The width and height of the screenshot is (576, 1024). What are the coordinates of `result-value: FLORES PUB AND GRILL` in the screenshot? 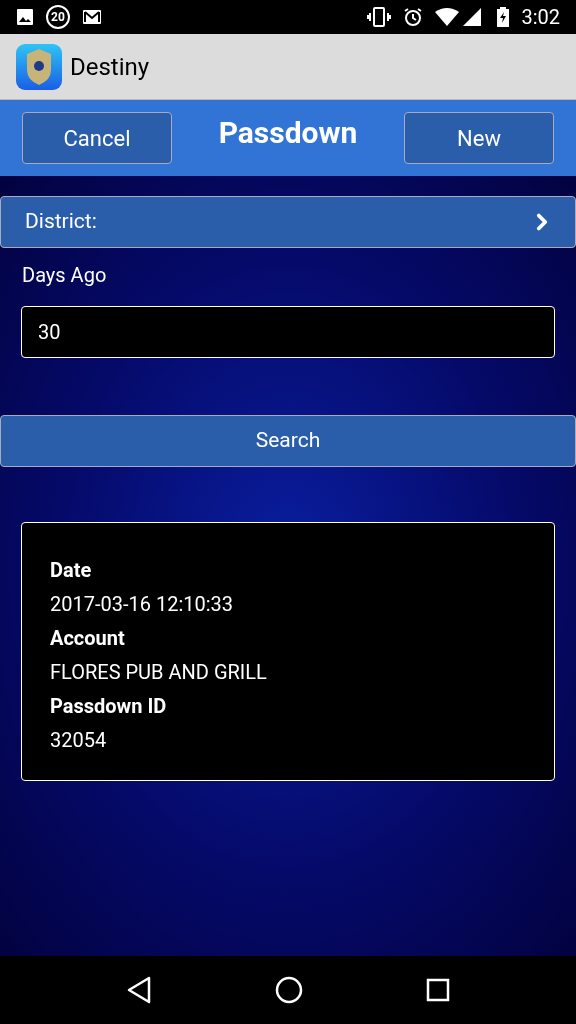 It's located at (159, 672).